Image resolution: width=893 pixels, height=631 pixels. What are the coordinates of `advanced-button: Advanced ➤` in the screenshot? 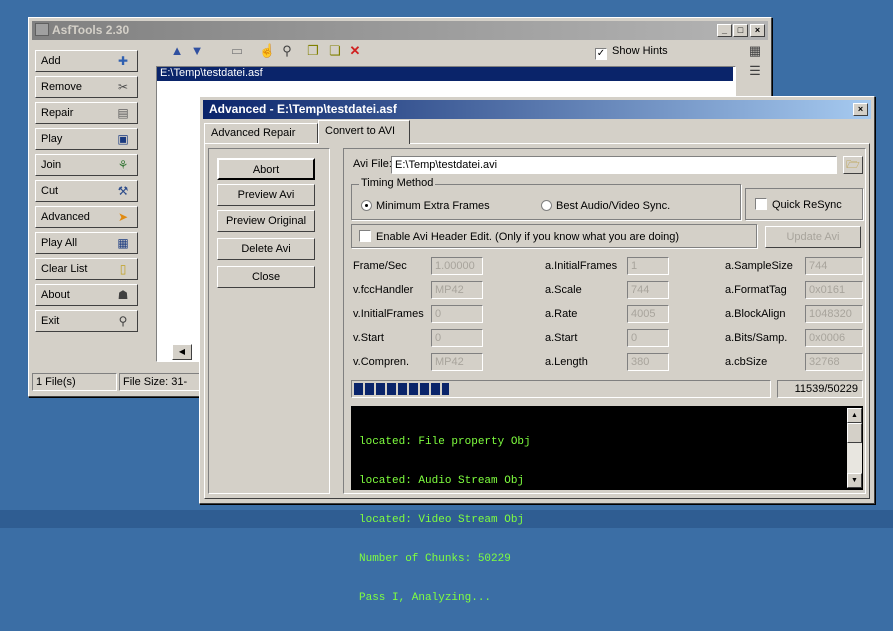 It's located at (86, 217).